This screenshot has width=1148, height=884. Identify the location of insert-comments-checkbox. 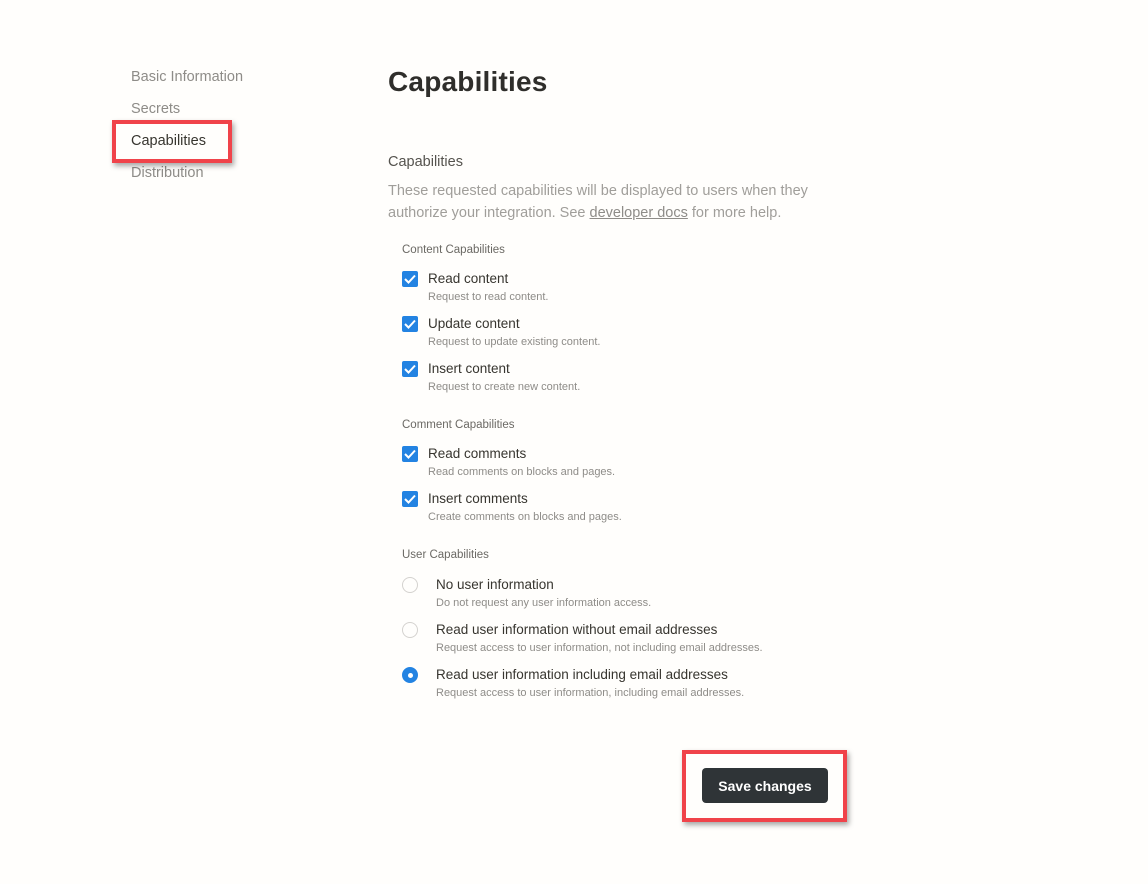
(410, 499).